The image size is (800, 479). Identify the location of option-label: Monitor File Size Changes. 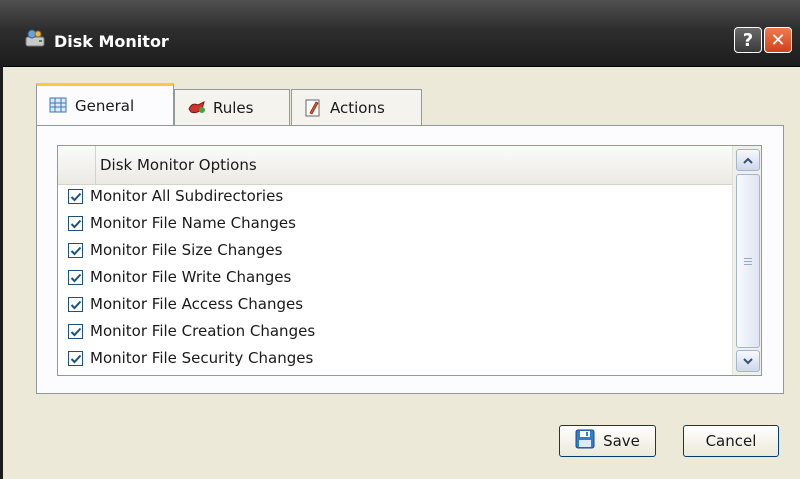
(186, 250).